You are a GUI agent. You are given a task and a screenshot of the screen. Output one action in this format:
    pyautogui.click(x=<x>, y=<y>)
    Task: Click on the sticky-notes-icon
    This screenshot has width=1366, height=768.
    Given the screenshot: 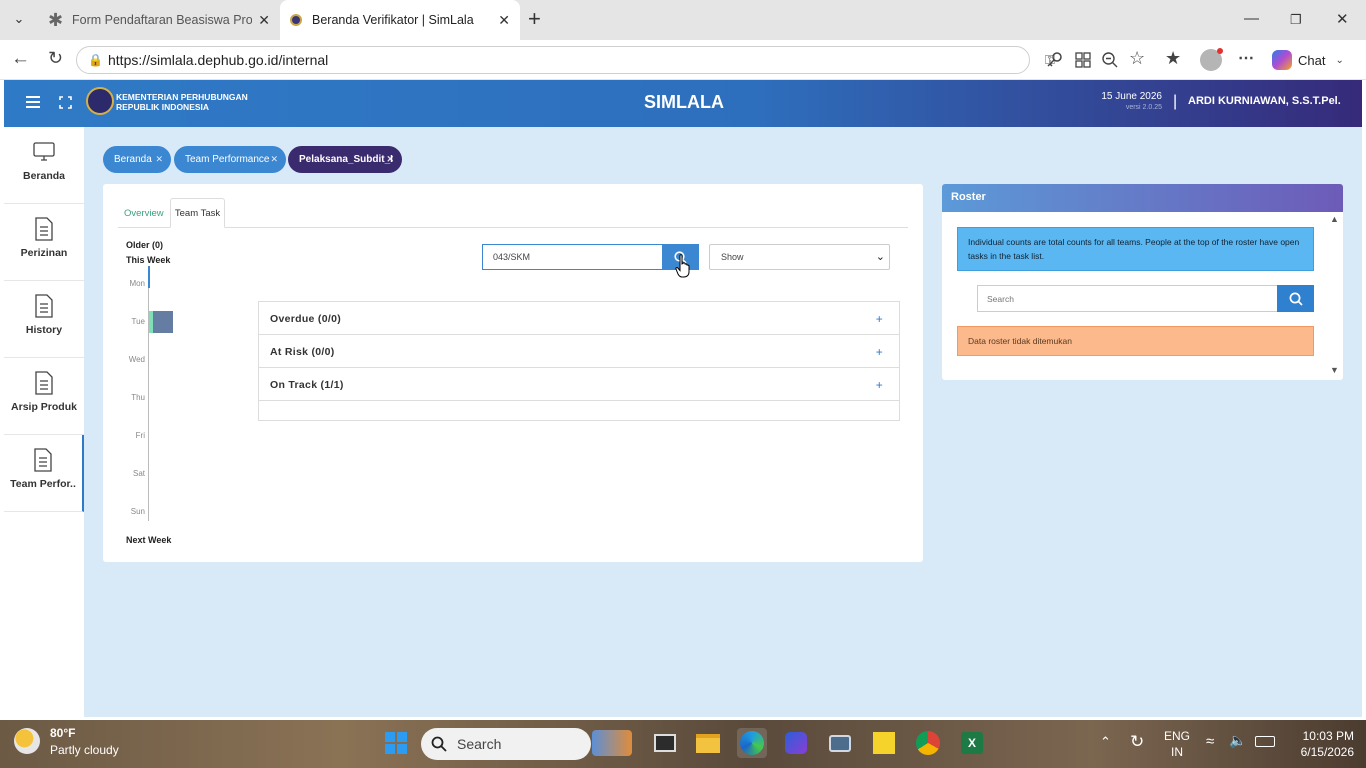 What is the action you would take?
    pyautogui.click(x=884, y=743)
    